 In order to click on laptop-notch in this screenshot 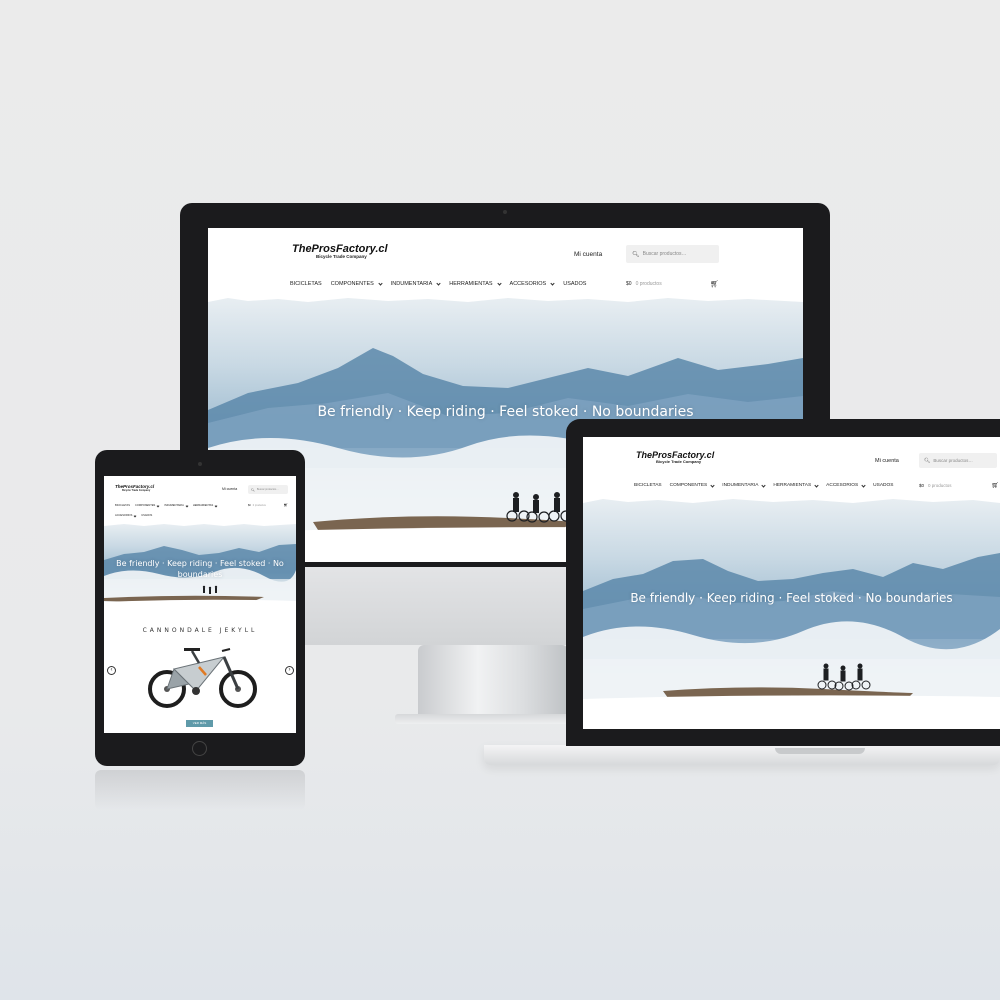, I will do `click(820, 751)`.